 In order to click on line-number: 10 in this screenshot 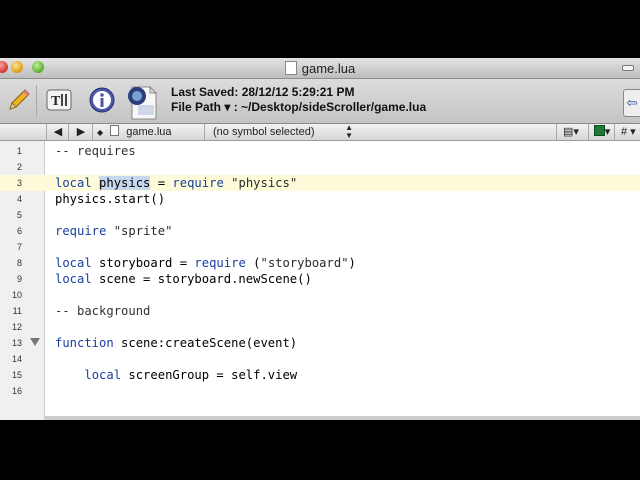, I will do `click(16, 295)`.